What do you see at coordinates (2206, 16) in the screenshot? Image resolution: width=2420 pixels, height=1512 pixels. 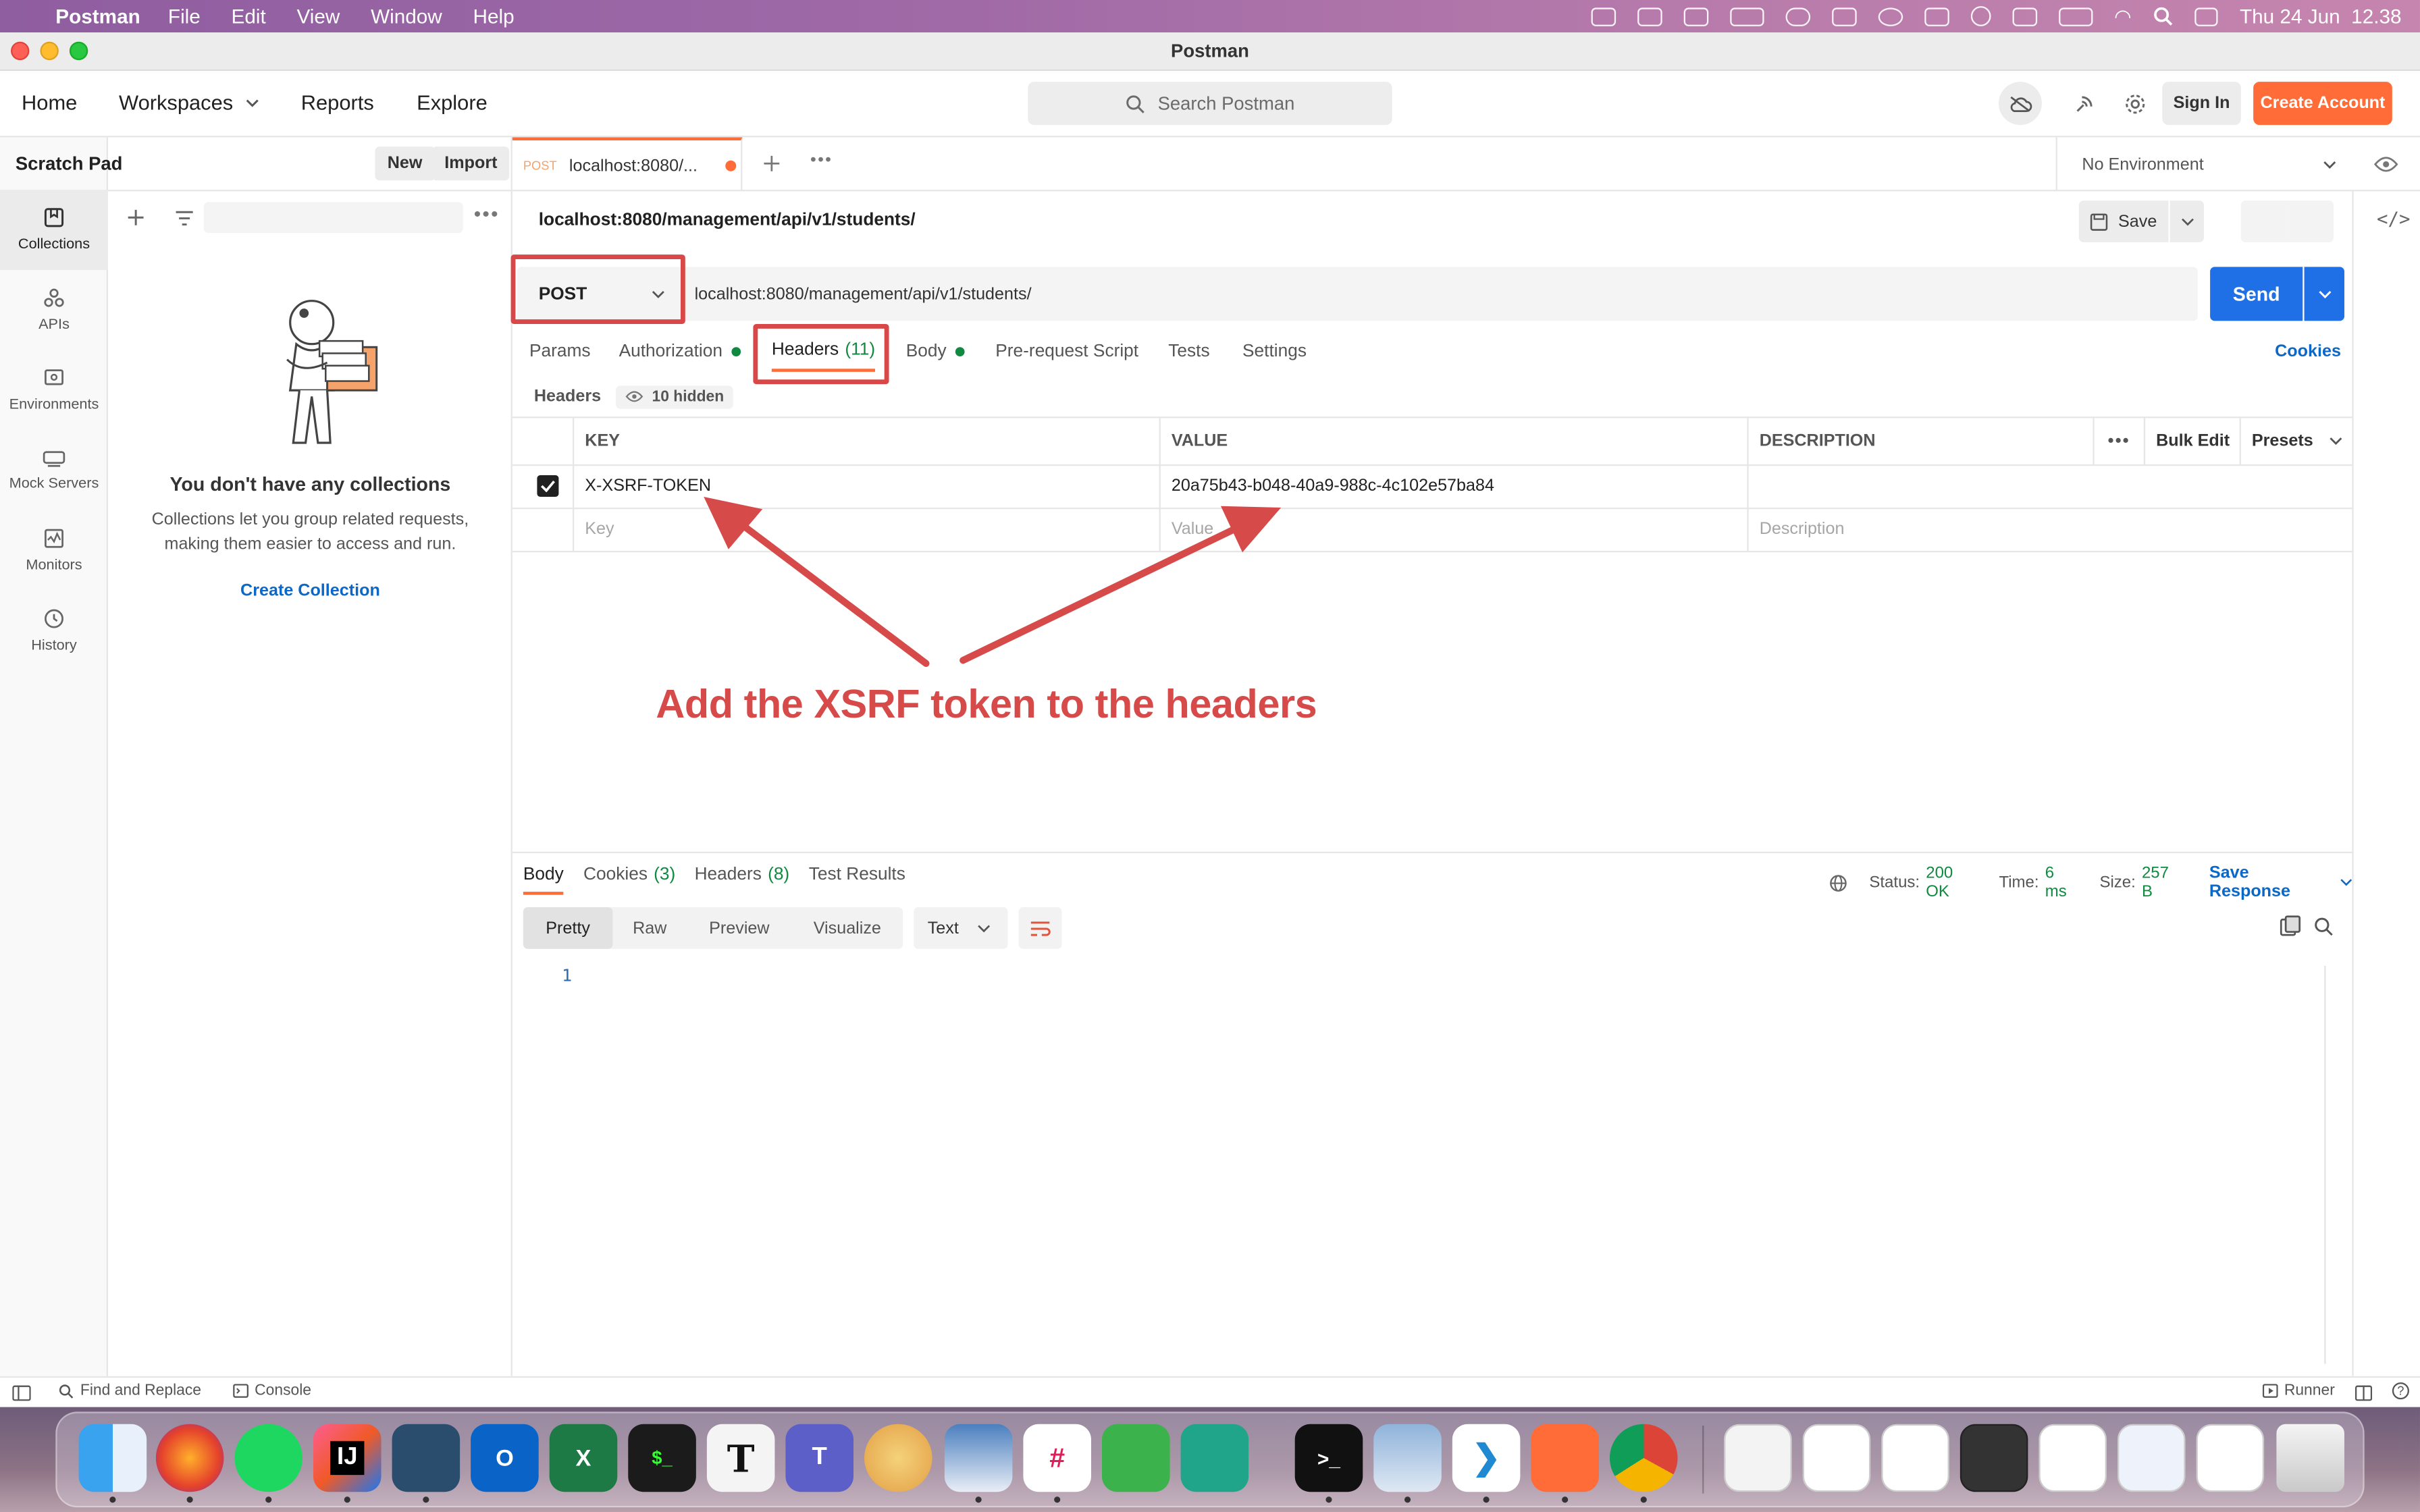 I see `control-center-icon` at bounding box center [2206, 16].